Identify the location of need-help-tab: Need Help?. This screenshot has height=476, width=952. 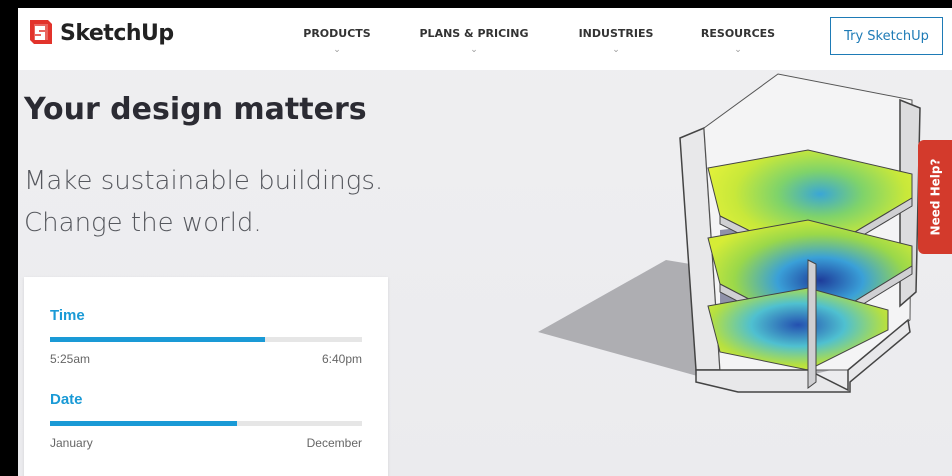
(935, 197).